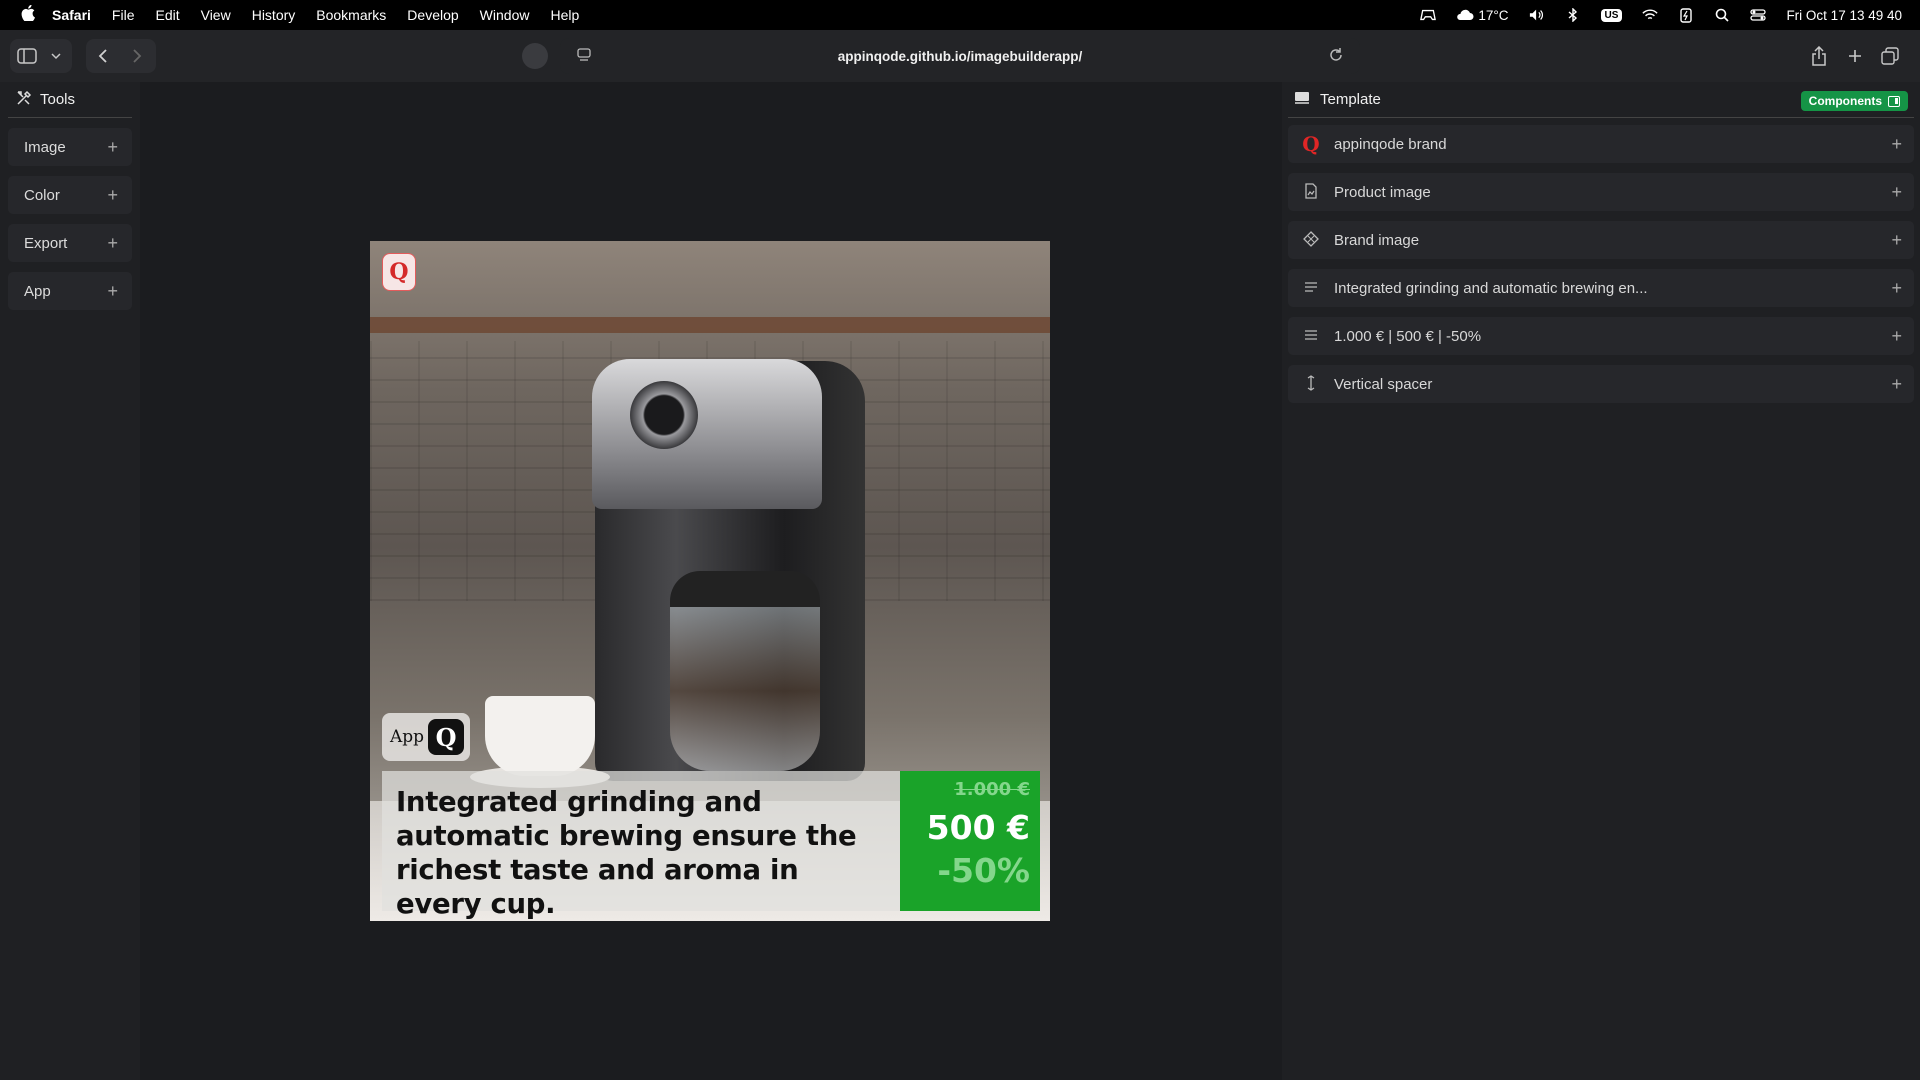 The height and width of the screenshot is (1080, 1920). I want to click on tool-item-color: Color +, so click(70, 195).